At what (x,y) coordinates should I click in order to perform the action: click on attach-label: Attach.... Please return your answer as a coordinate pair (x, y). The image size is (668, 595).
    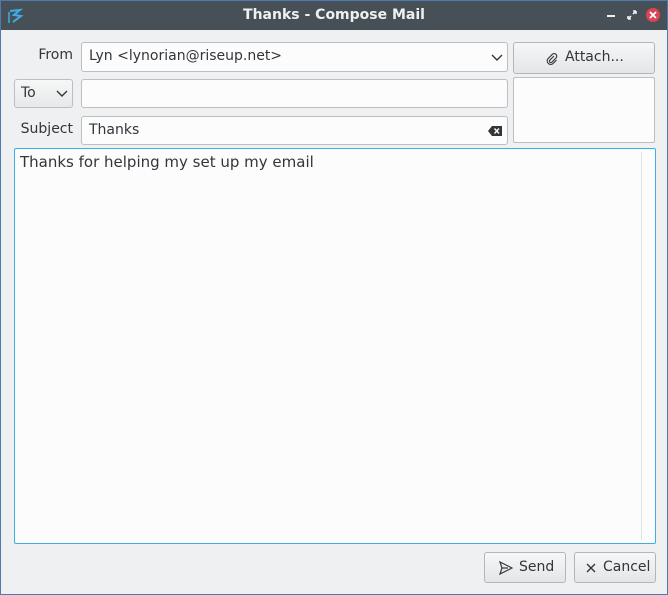
    Looking at the image, I should click on (594, 57).